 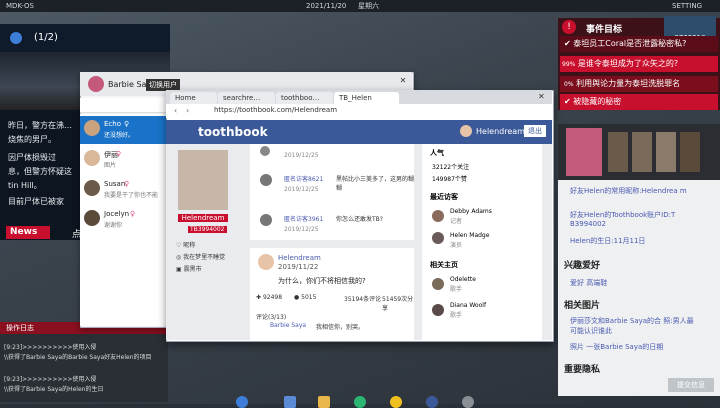 I want to click on related-name: Odelette, so click(x=463, y=279).